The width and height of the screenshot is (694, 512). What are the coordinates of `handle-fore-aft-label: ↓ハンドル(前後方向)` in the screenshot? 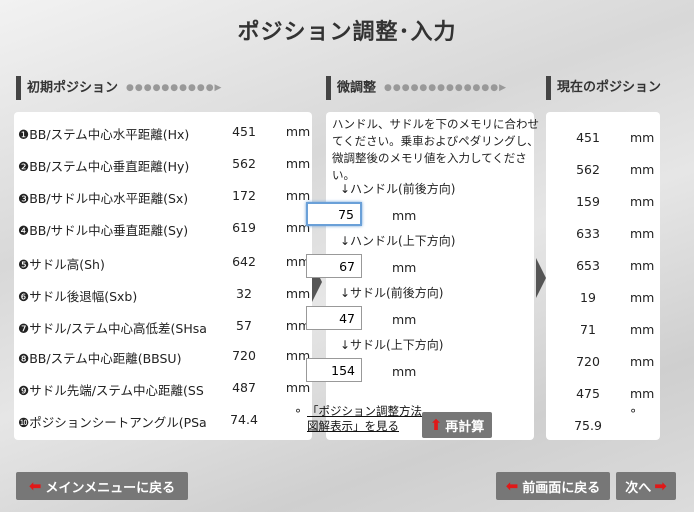 It's located at (398, 189).